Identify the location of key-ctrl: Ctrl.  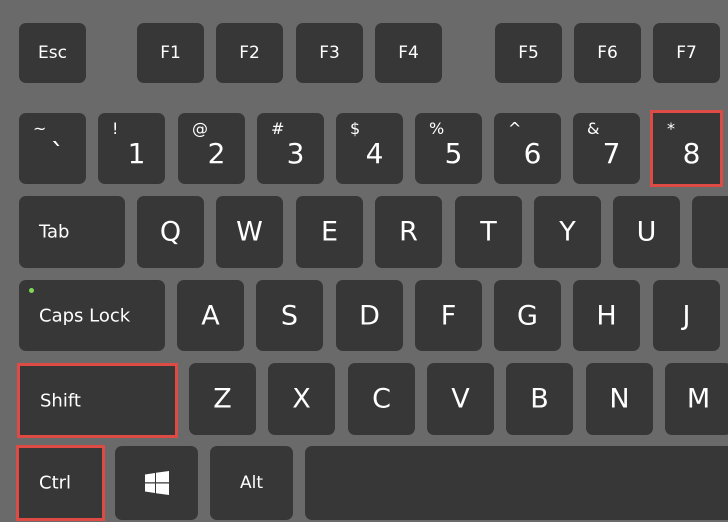
(60, 483).